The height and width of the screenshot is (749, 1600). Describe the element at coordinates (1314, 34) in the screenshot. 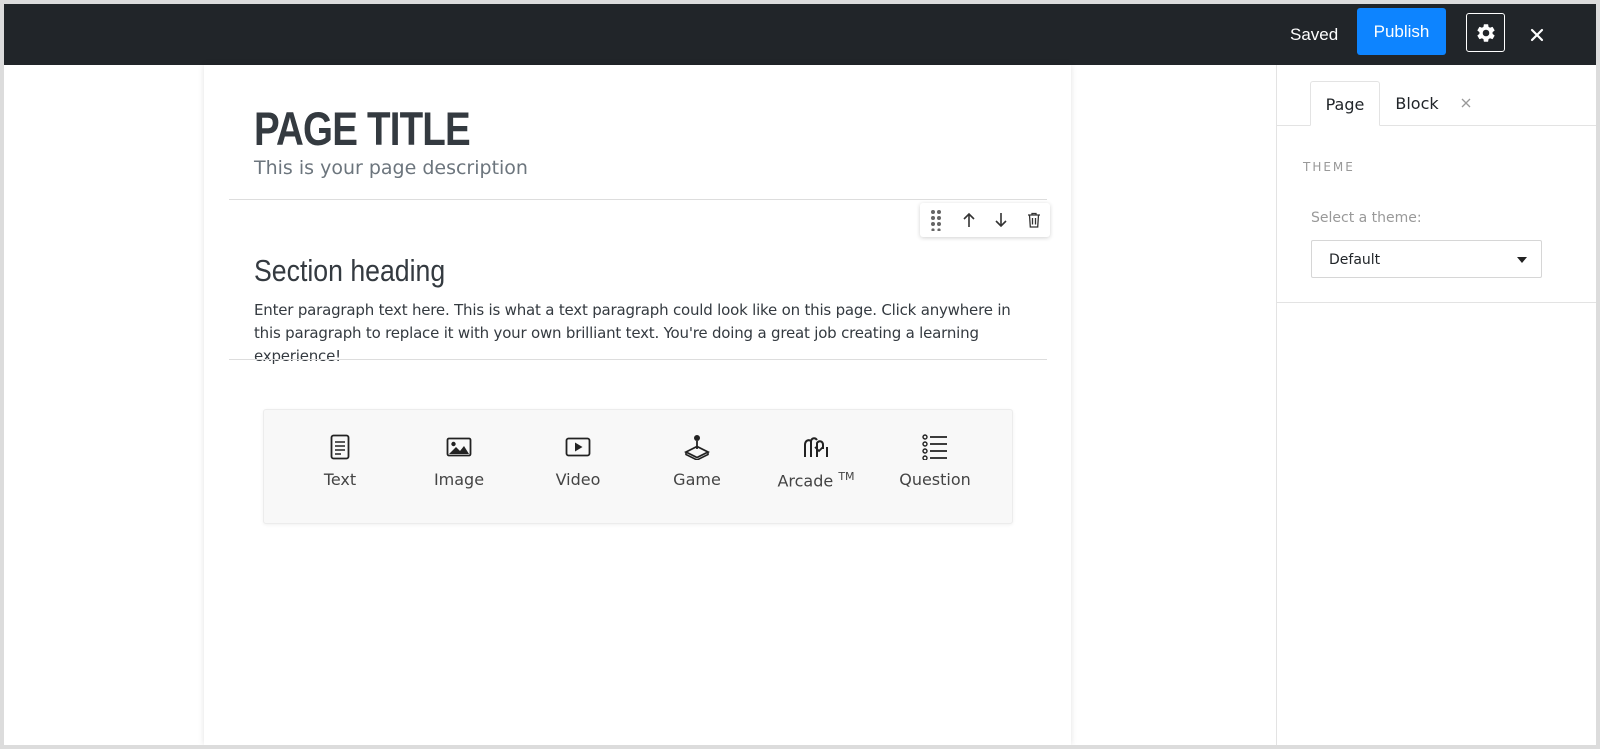

I see `save-status: Saved` at that location.